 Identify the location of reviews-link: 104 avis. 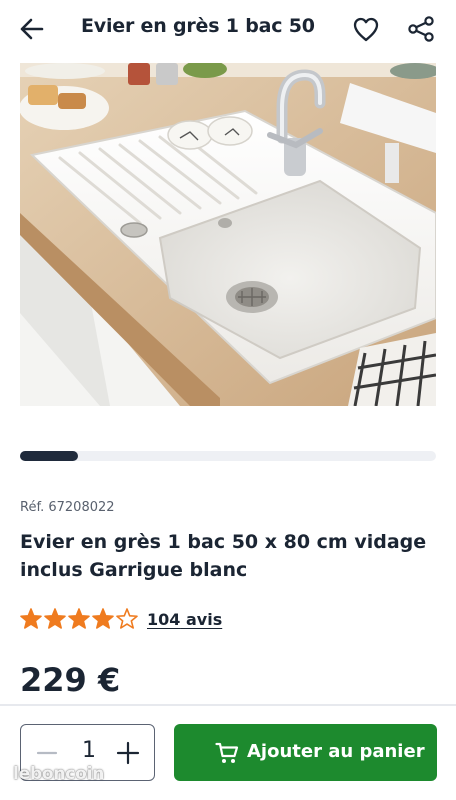
(184, 619).